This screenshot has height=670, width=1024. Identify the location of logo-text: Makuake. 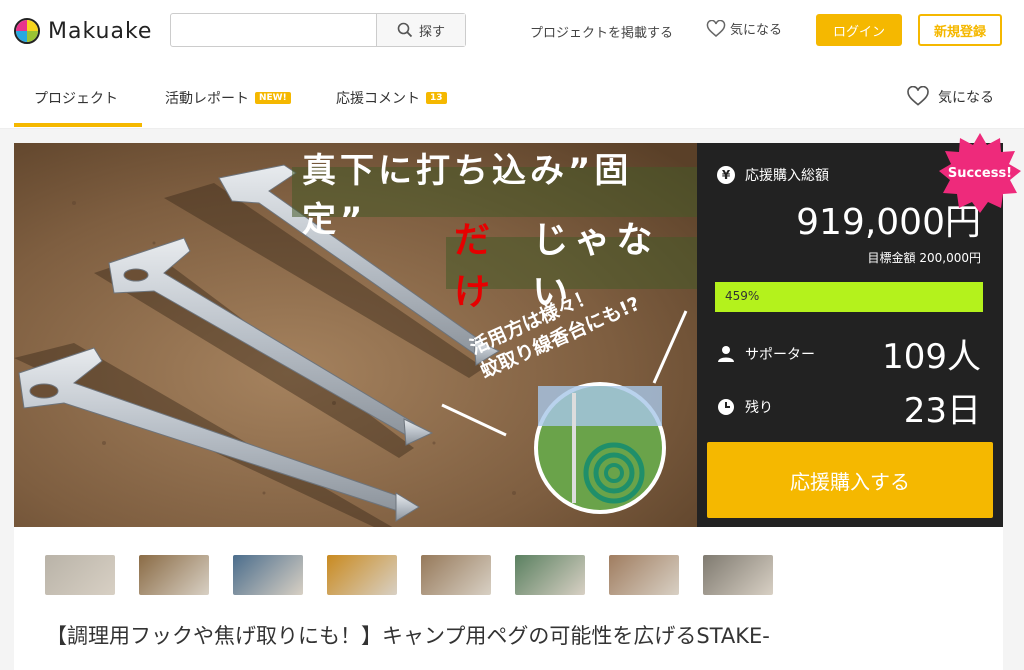
(100, 31).